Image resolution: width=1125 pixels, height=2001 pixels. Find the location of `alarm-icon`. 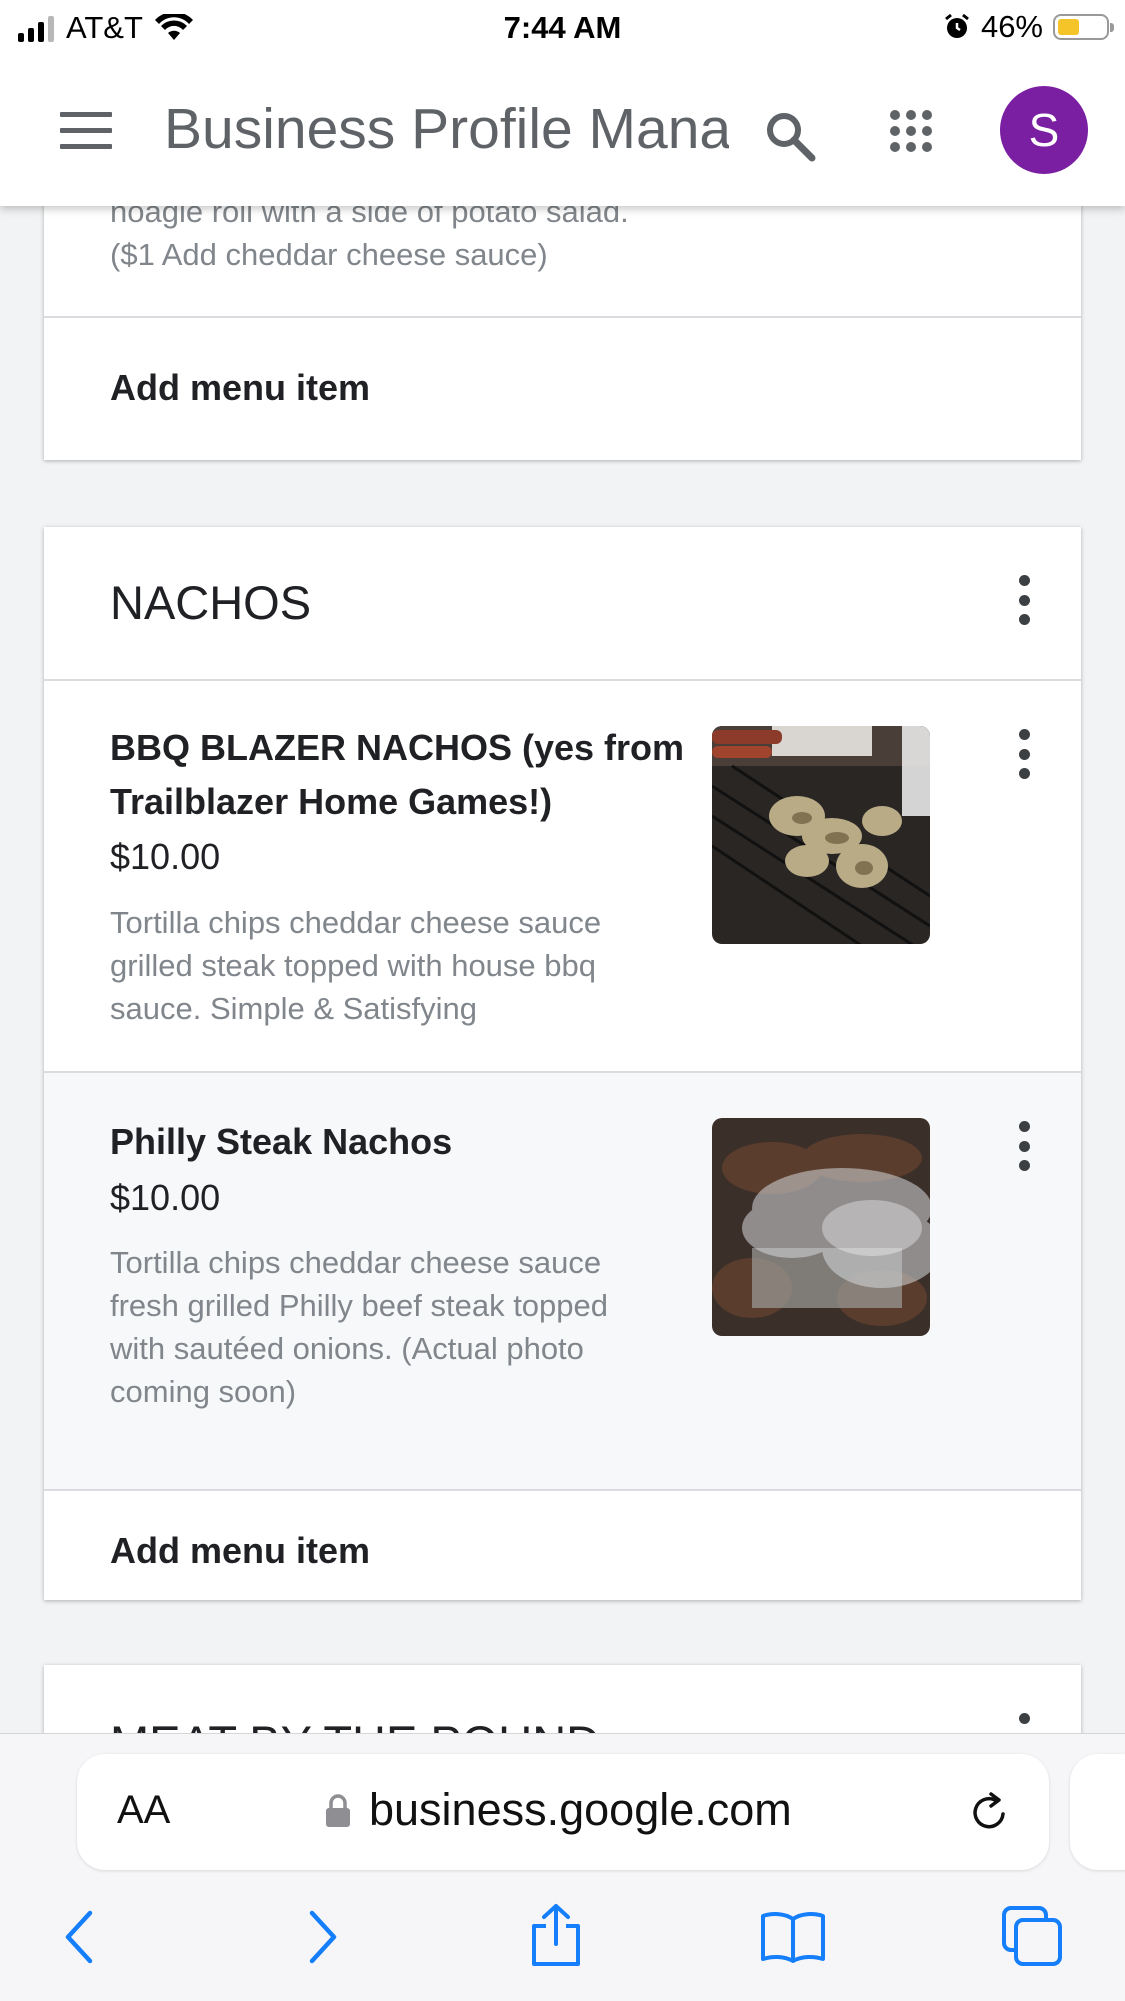

alarm-icon is located at coordinates (957, 25).